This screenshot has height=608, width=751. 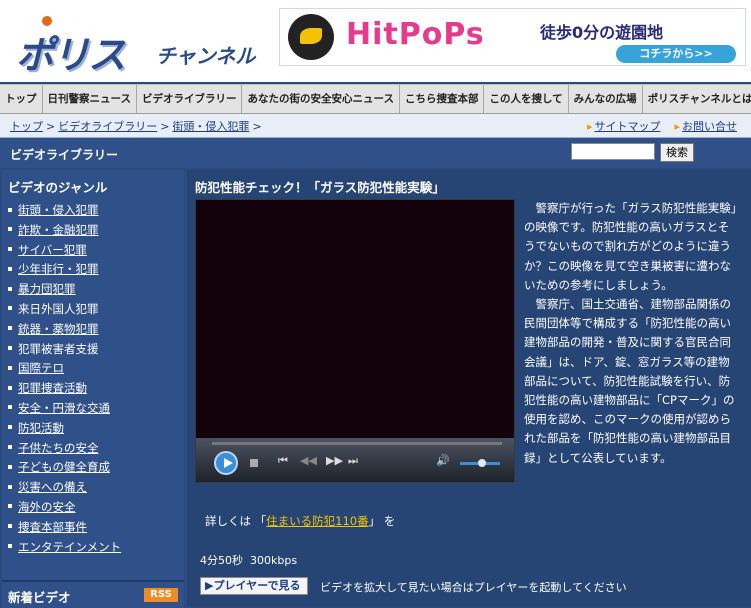 What do you see at coordinates (311, 37) in the screenshot?
I see `fish-logo-icon` at bounding box center [311, 37].